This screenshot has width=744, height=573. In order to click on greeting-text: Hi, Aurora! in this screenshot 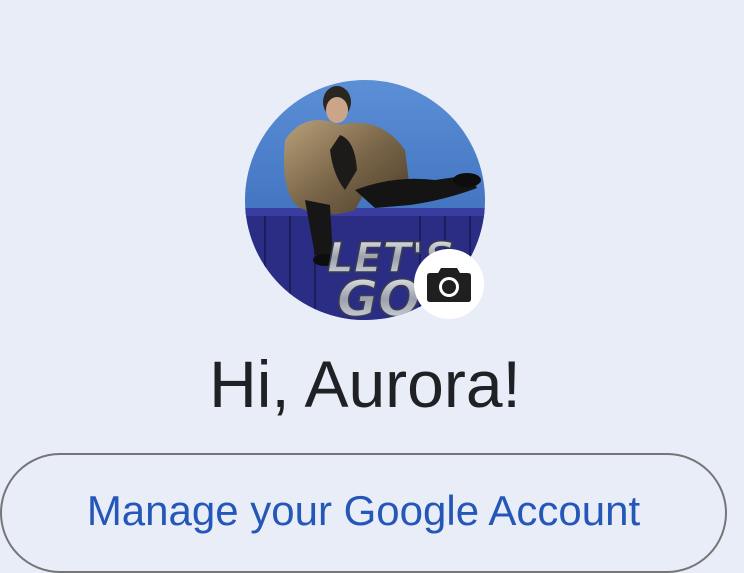, I will do `click(365, 384)`.